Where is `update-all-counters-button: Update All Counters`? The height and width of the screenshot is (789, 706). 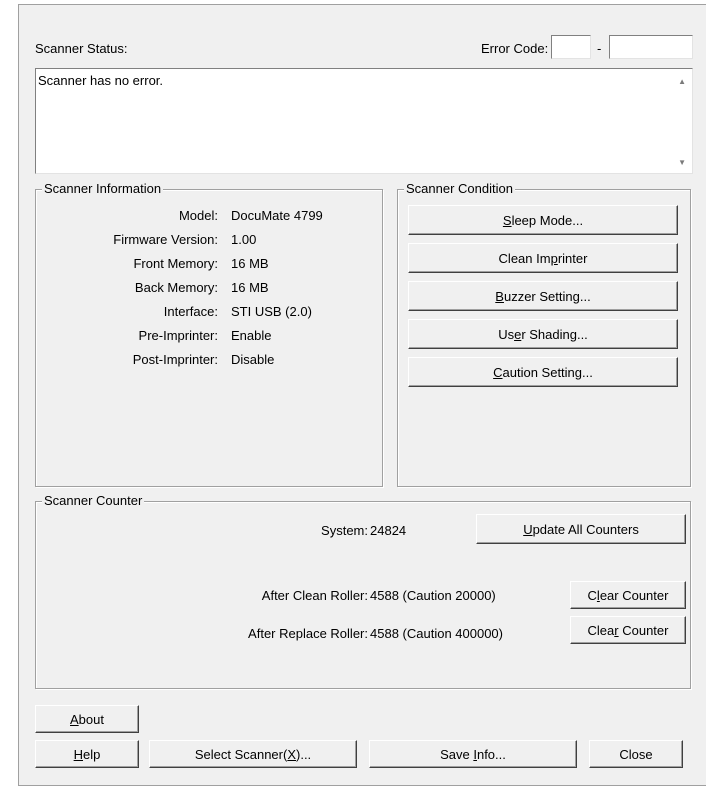
update-all-counters-button: Update All Counters is located at coordinates (581, 529).